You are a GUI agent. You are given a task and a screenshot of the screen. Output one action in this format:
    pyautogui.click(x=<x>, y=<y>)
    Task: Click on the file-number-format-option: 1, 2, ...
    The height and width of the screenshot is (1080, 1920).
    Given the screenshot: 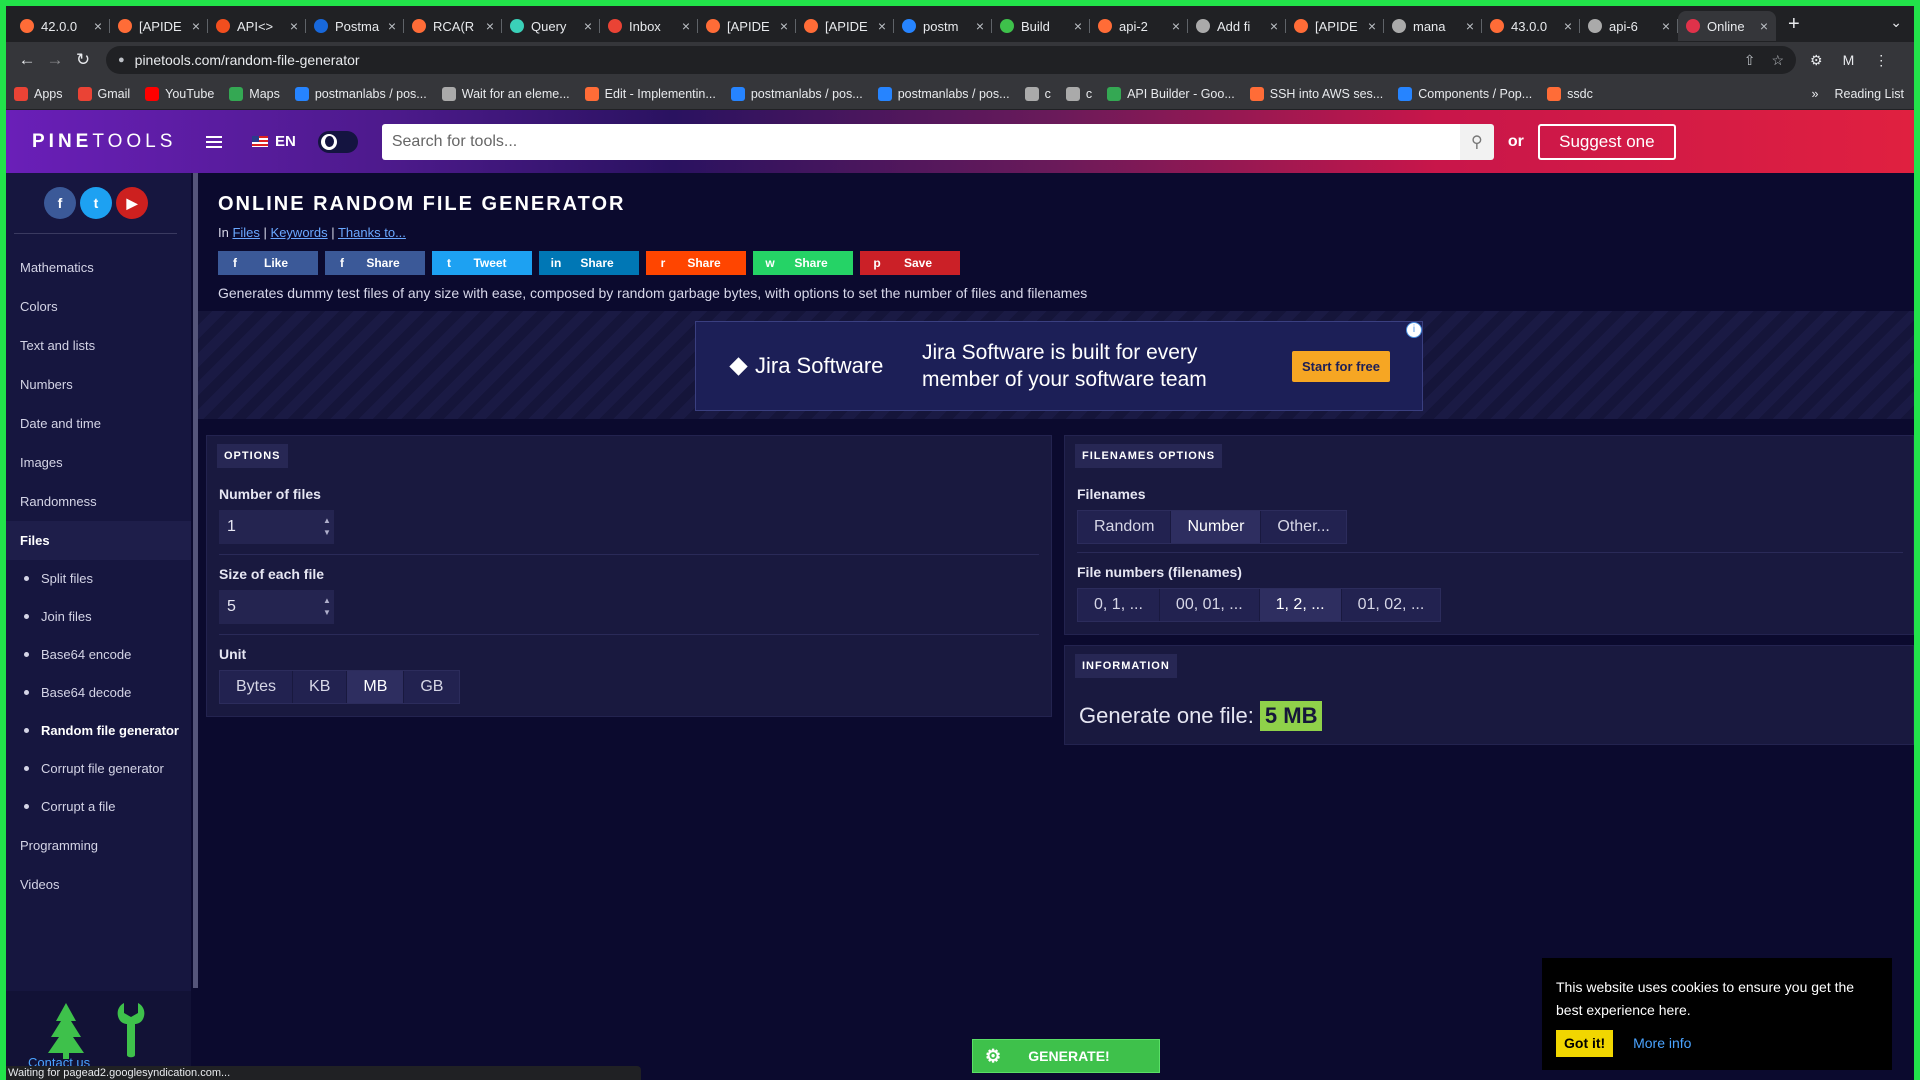 What is the action you would take?
    pyautogui.click(x=1300, y=605)
    